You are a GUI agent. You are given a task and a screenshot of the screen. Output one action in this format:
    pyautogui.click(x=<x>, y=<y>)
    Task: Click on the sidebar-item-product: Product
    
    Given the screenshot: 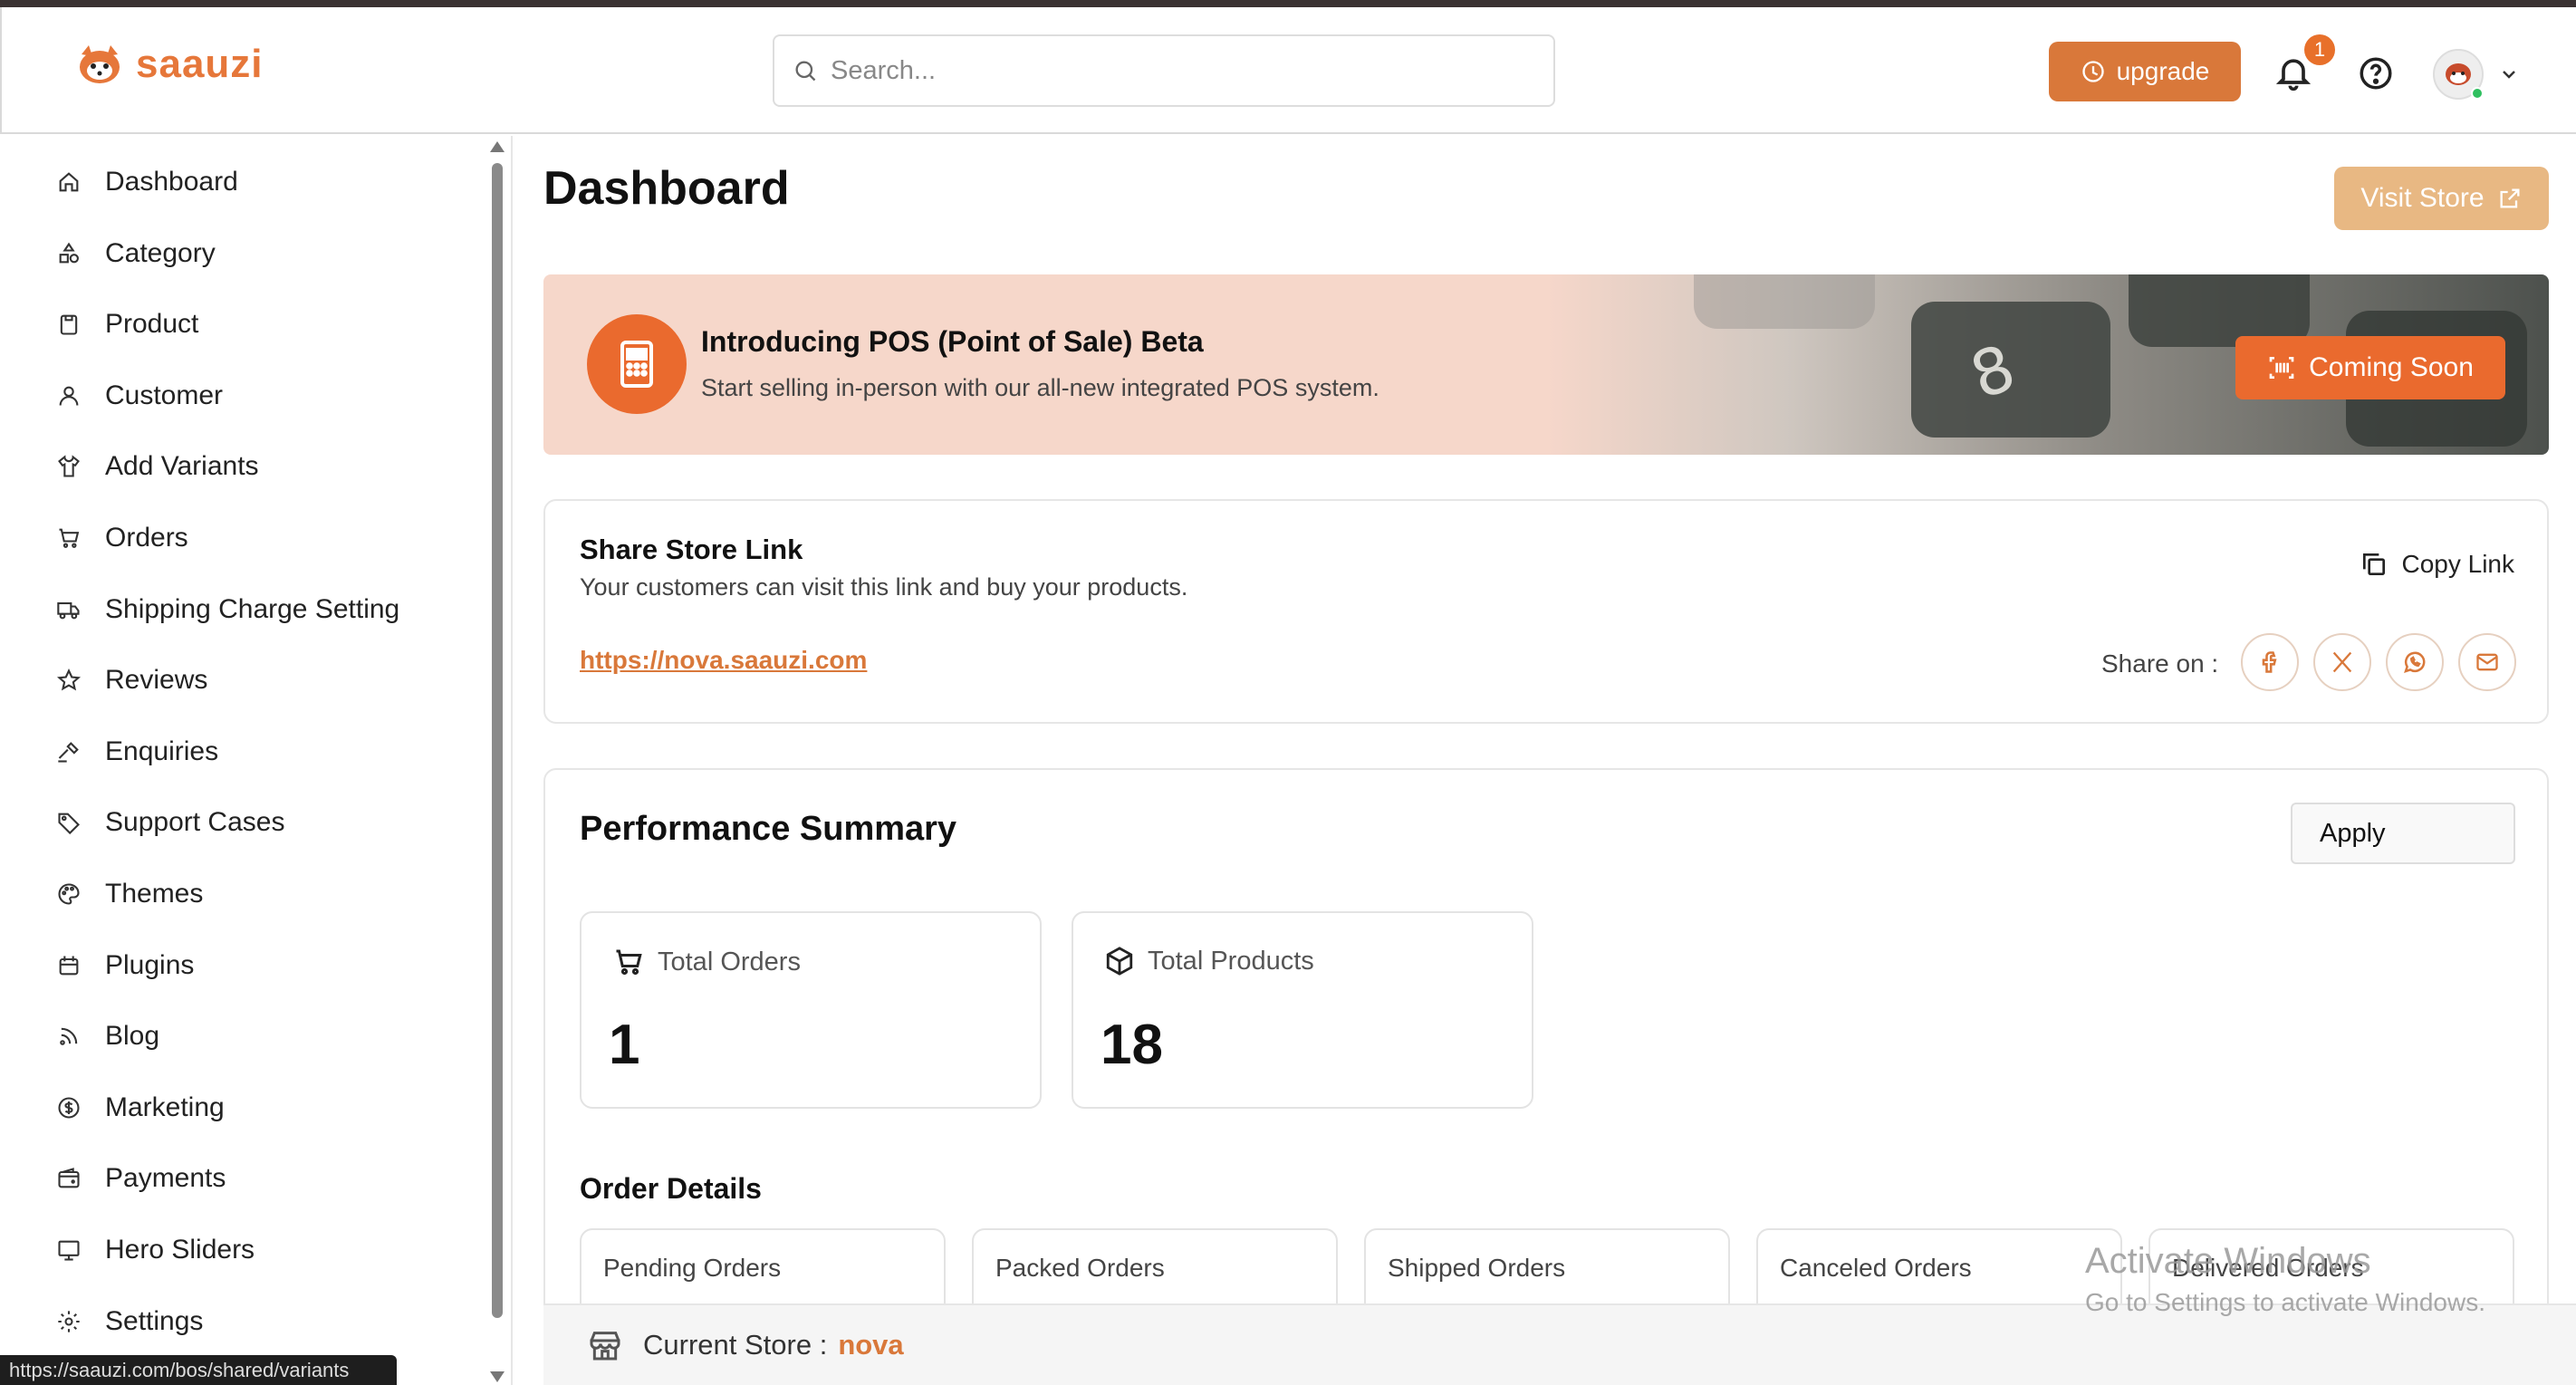 What is the action you would take?
    pyautogui.click(x=127, y=324)
    